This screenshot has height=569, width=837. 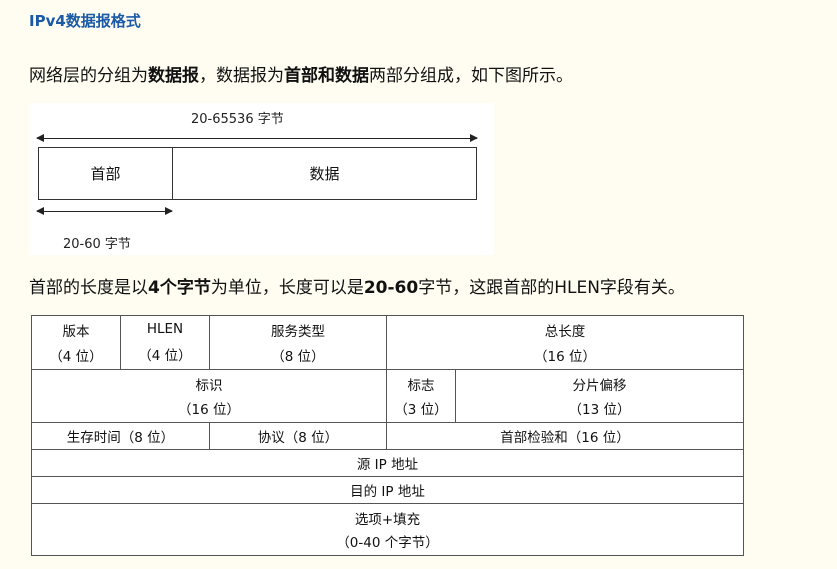 What do you see at coordinates (599, 396) in the screenshot?
I see `field-fragment-offset: 分片偏移 （13 位）` at bounding box center [599, 396].